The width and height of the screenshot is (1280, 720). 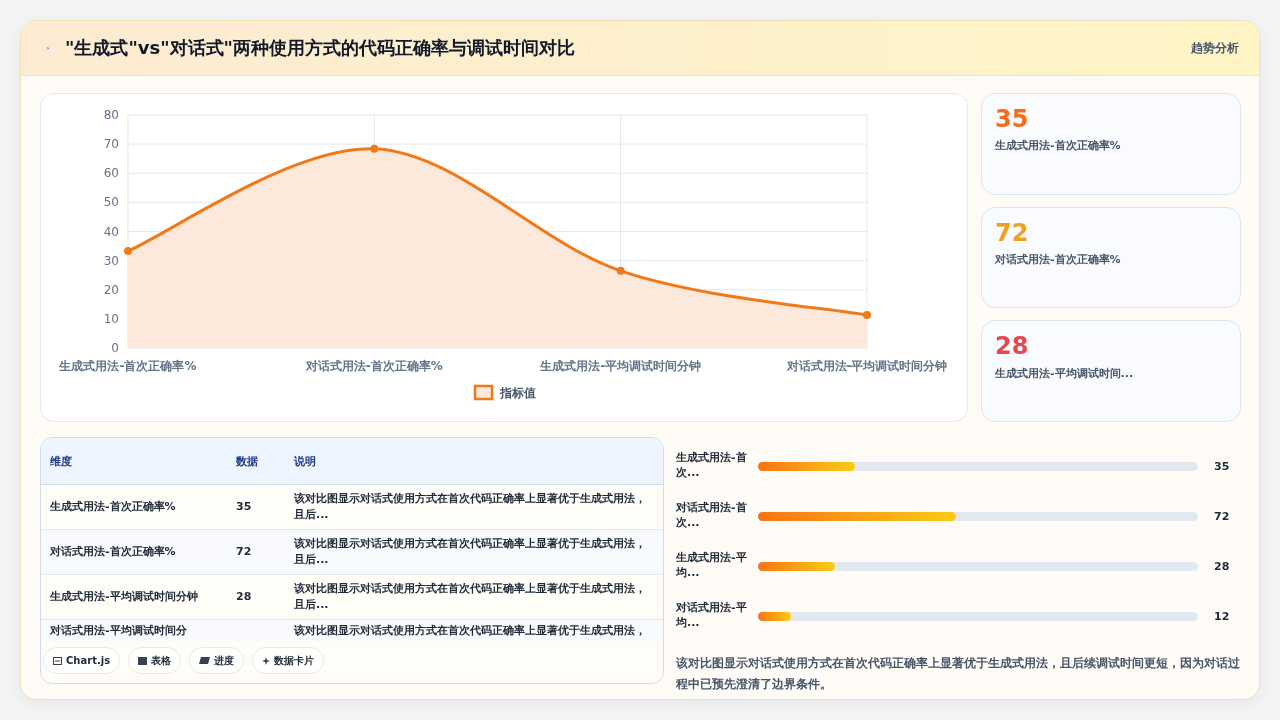 I want to click on y-tick-label: 0, so click(x=115, y=348).